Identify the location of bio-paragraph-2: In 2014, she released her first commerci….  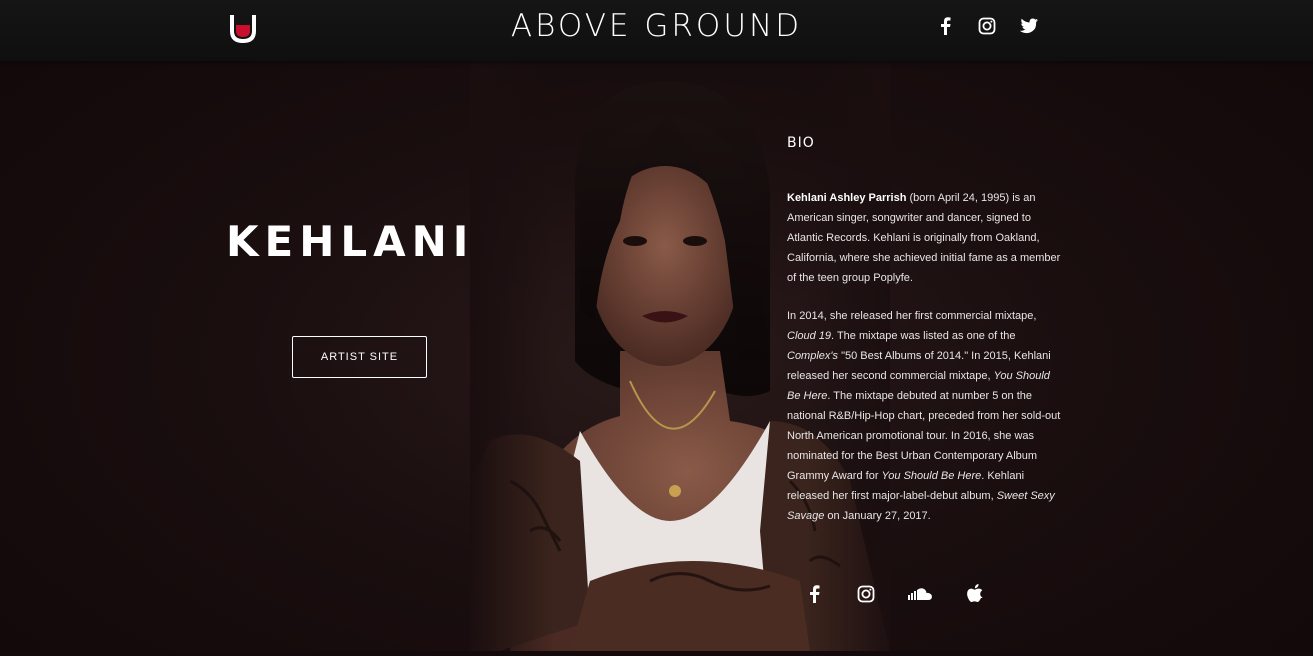
(926, 416).